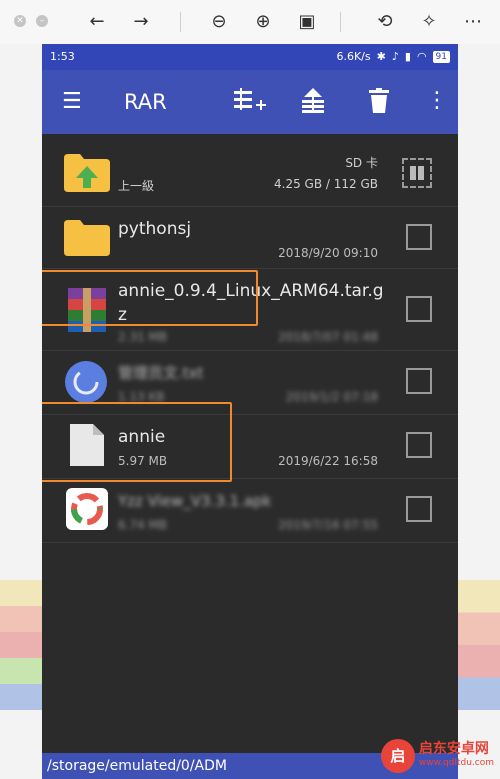 This screenshot has height=779, width=500. I want to click on signal-icon: ▮, so click(407, 56).